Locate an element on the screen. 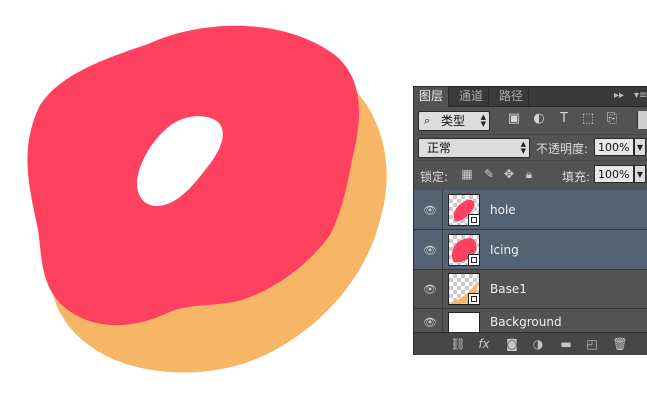  panel-tab-bar: 图层 通道 路径 ▸▸ ▾≡ is located at coordinates (530, 97).